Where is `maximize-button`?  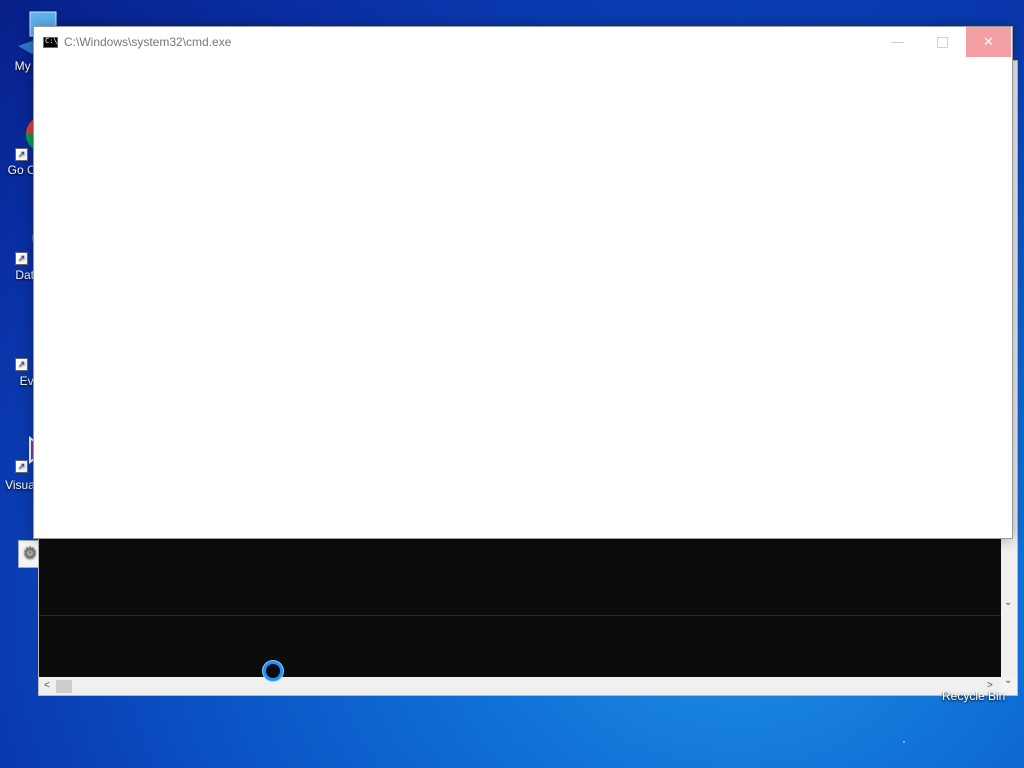 maximize-button is located at coordinates (942, 42).